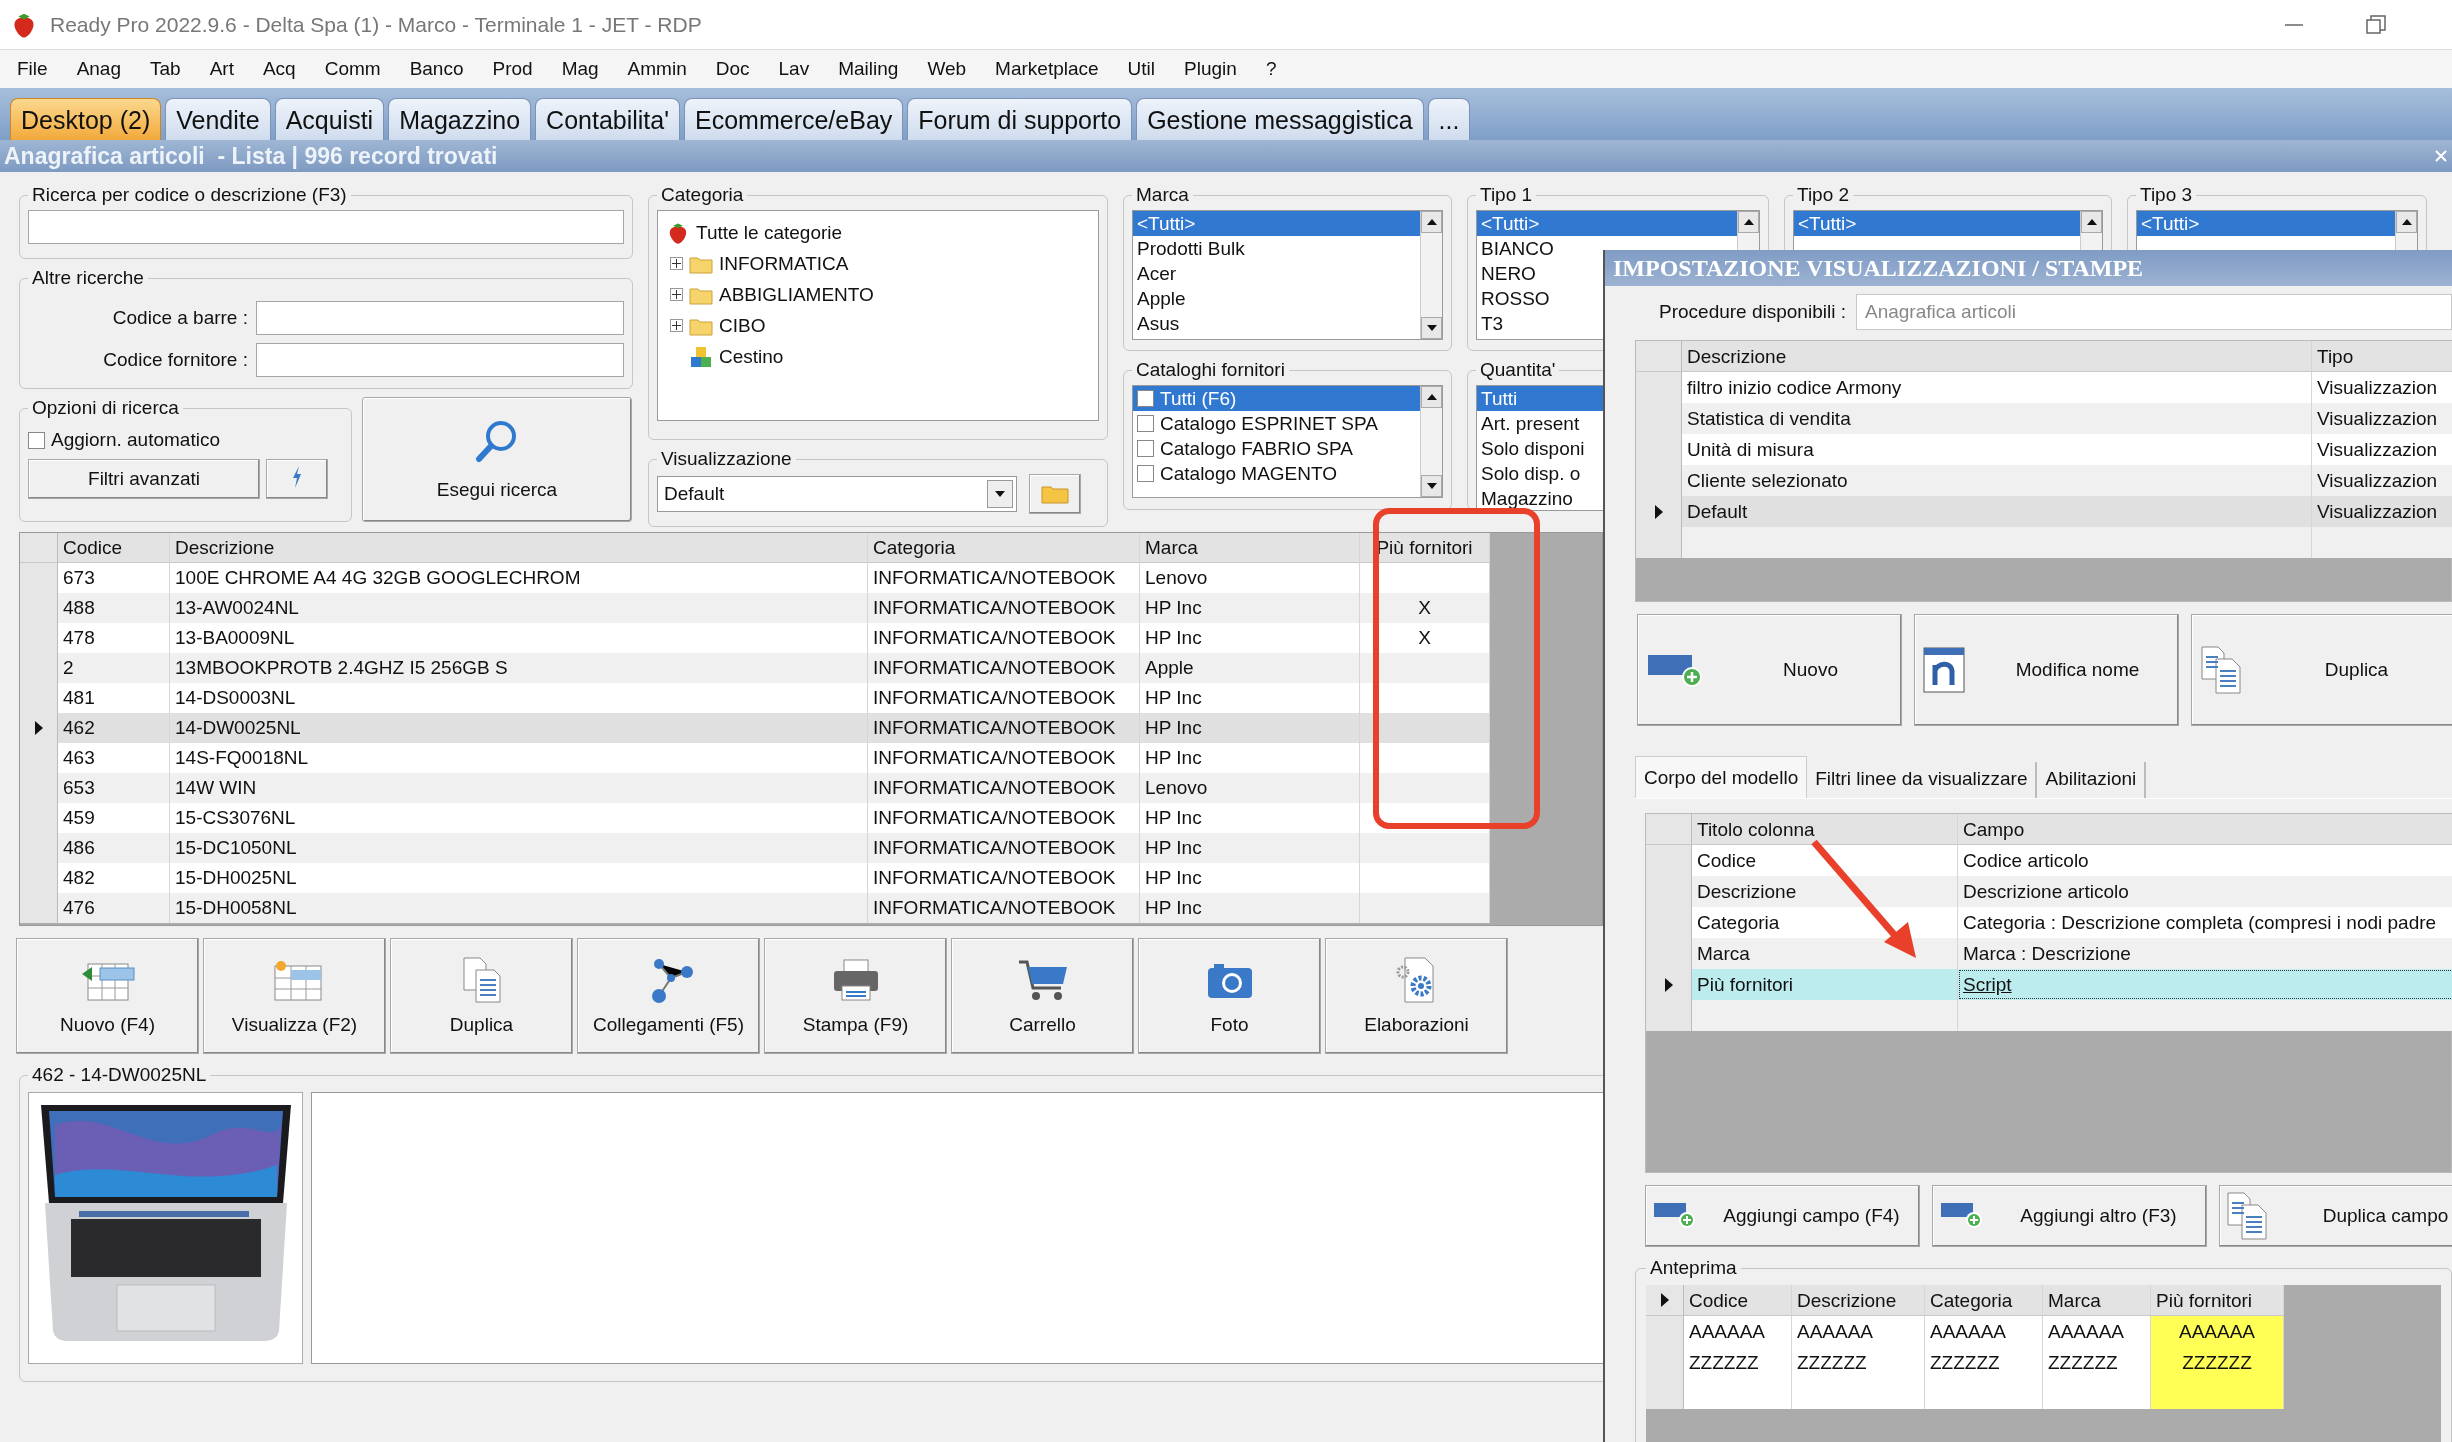 The image size is (2452, 1442). What do you see at coordinates (519, 878) in the screenshot?
I see `table-cell: 15-DH0025NL` at bounding box center [519, 878].